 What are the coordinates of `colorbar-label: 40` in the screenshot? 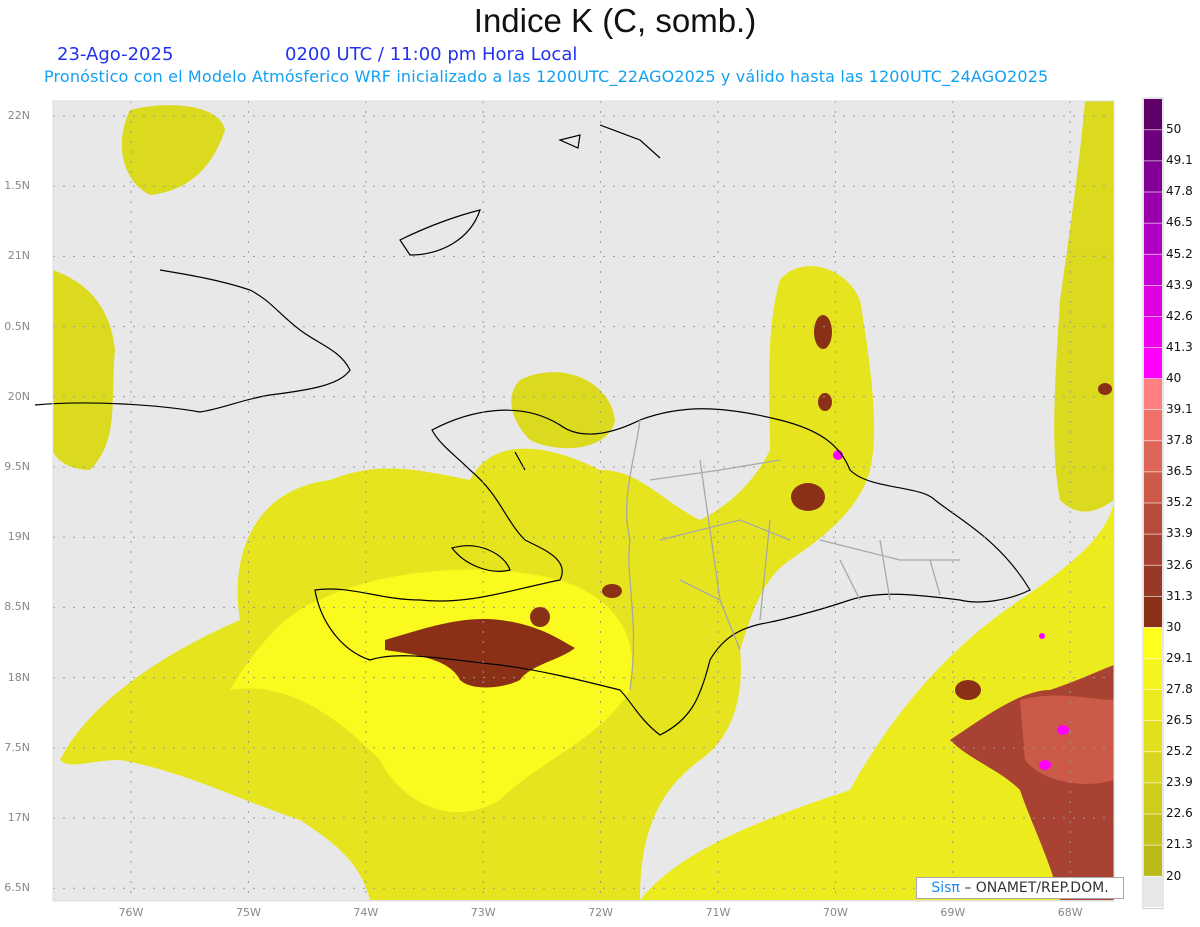 It's located at (1174, 377).